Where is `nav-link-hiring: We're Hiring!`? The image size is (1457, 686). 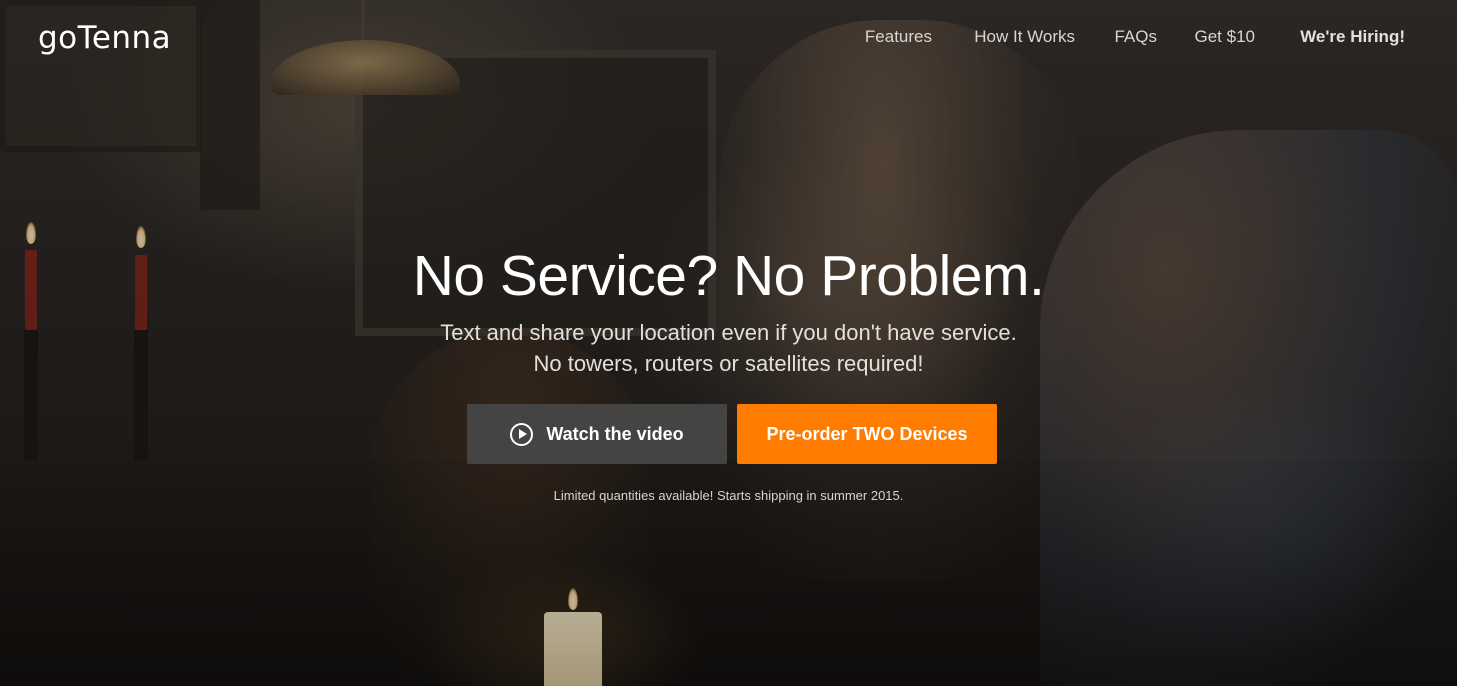 nav-link-hiring: We're Hiring! is located at coordinates (1352, 37).